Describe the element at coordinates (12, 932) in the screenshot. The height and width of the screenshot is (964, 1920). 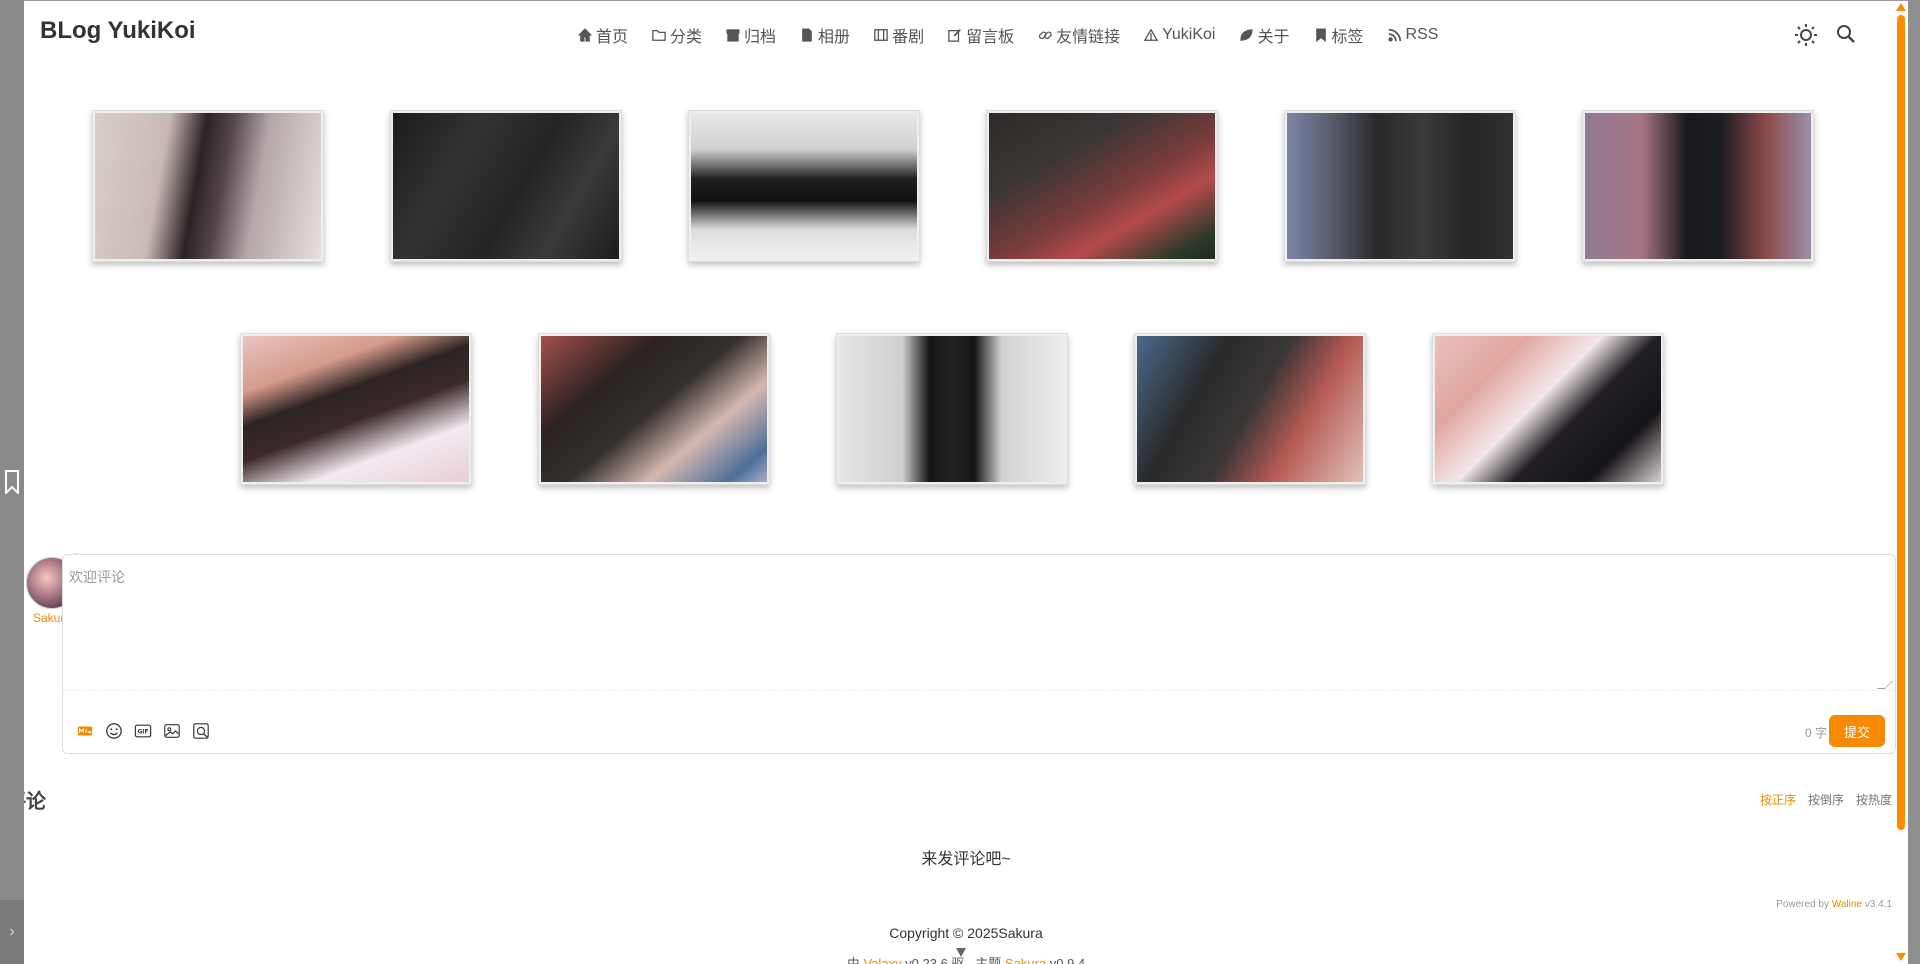
I see `expand-sidebar-button: ›` at that location.